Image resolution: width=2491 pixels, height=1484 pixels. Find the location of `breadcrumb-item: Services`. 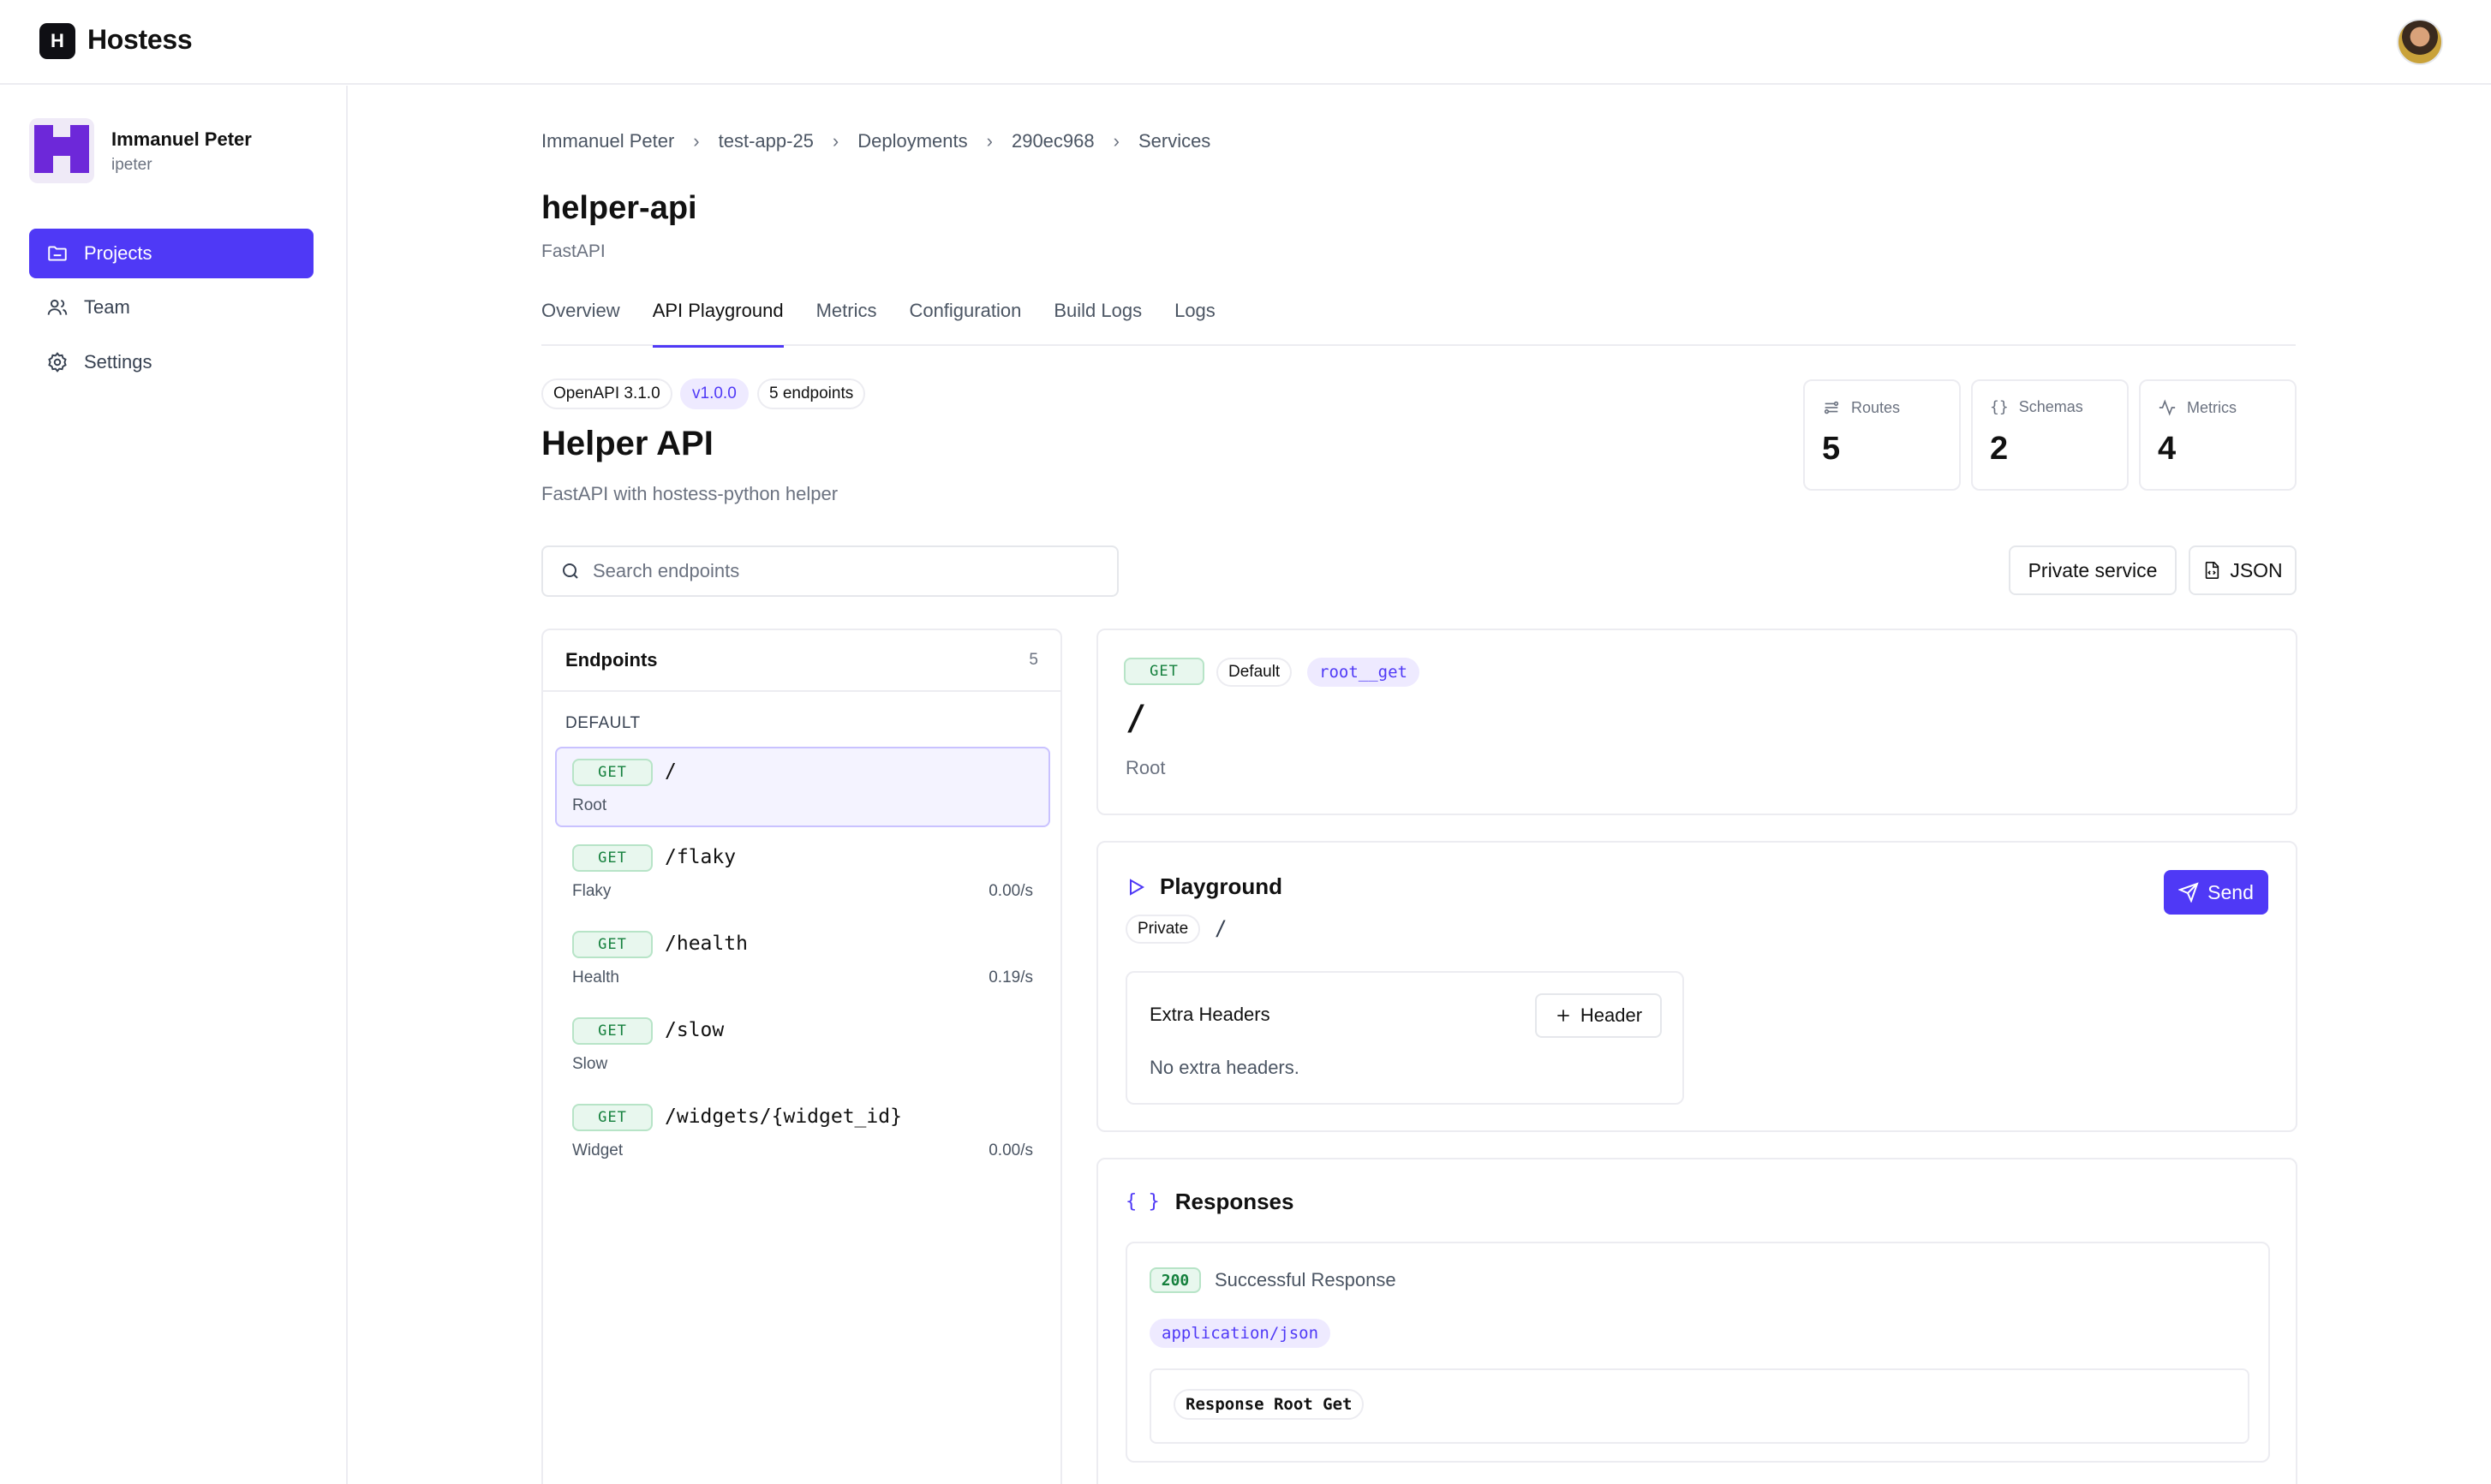

breadcrumb-item: Services is located at coordinates (1174, 141).